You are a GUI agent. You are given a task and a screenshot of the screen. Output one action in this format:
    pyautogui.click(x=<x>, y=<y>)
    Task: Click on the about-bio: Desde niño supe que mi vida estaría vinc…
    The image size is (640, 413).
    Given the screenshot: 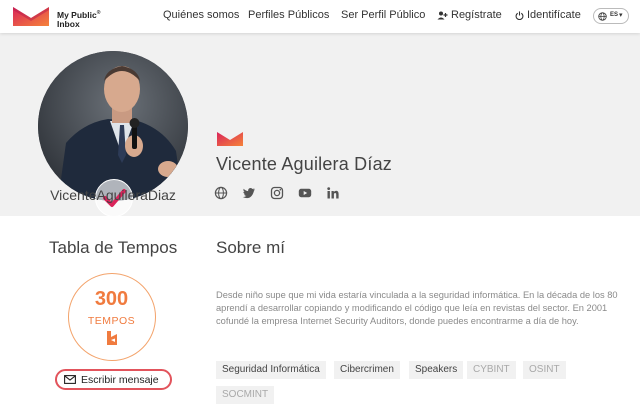 What is the action you would take?
    pyautogui.click(x=417, y=308)
    